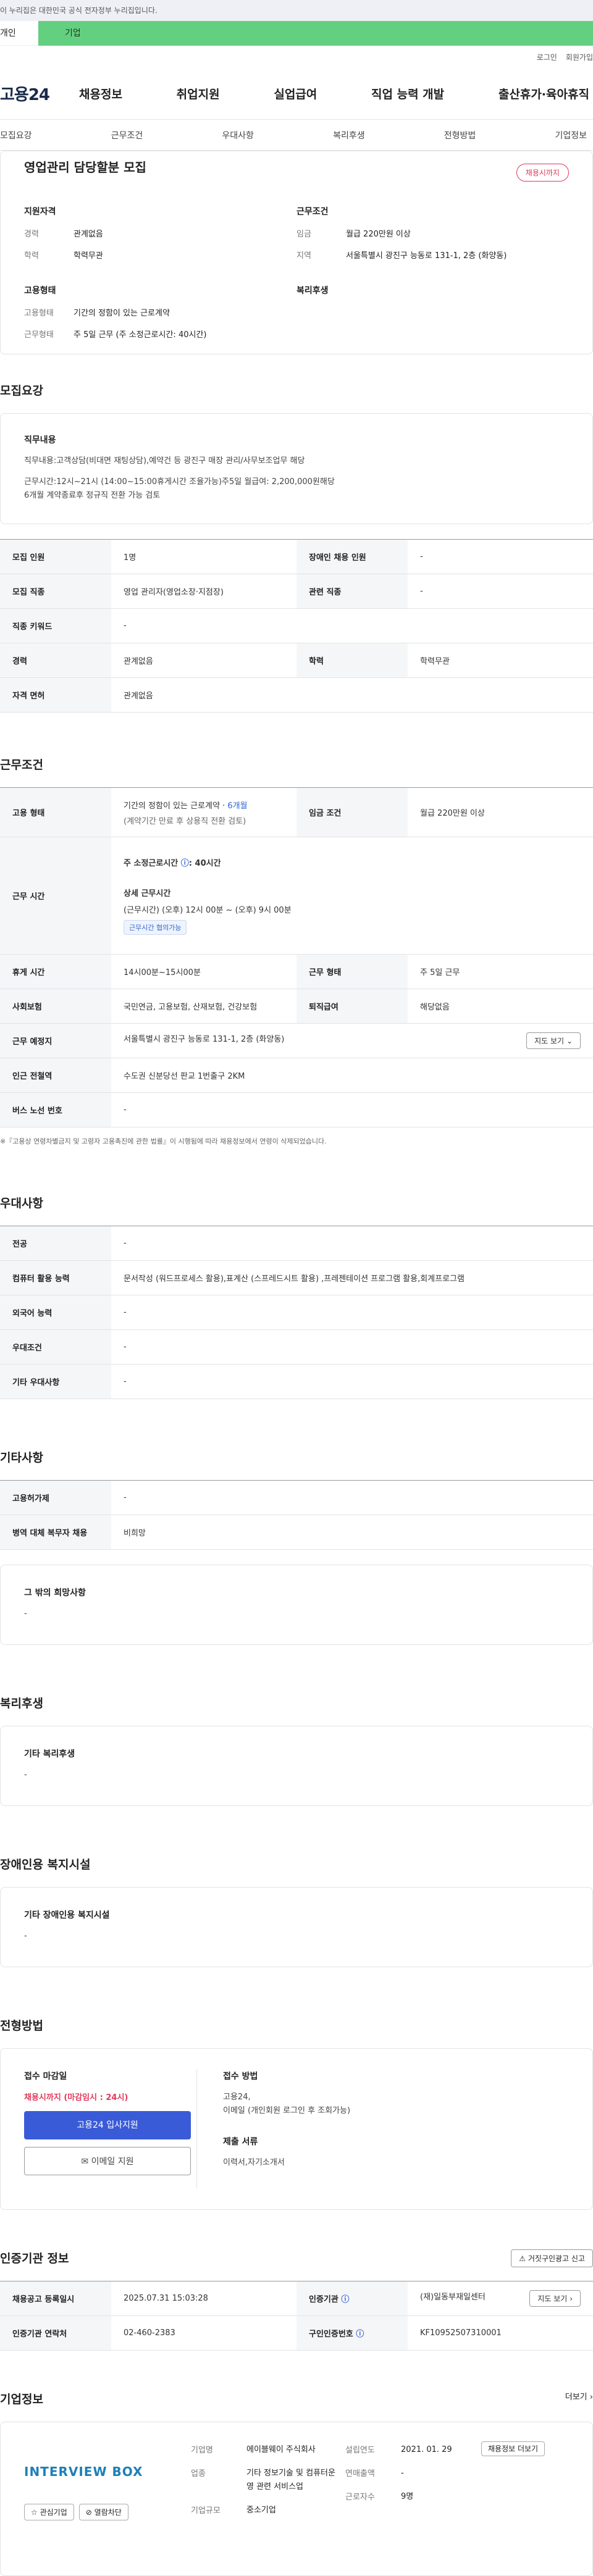 The height and width of the screenshot is (2576, 593). Describe the element at coordinates (571, 135) in the screenshot. I see `subnav-company: 기업정보` at that location.